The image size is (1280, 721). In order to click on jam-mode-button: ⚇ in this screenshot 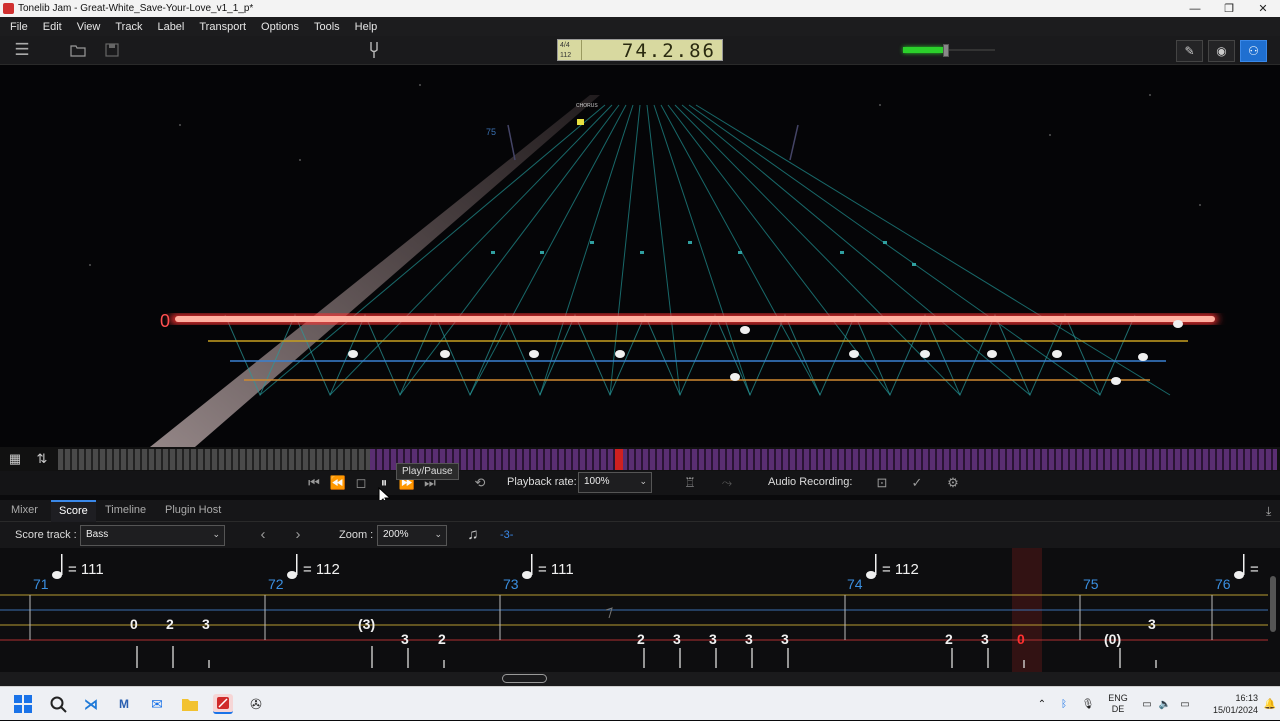, I will do `click(1253, 51)`.